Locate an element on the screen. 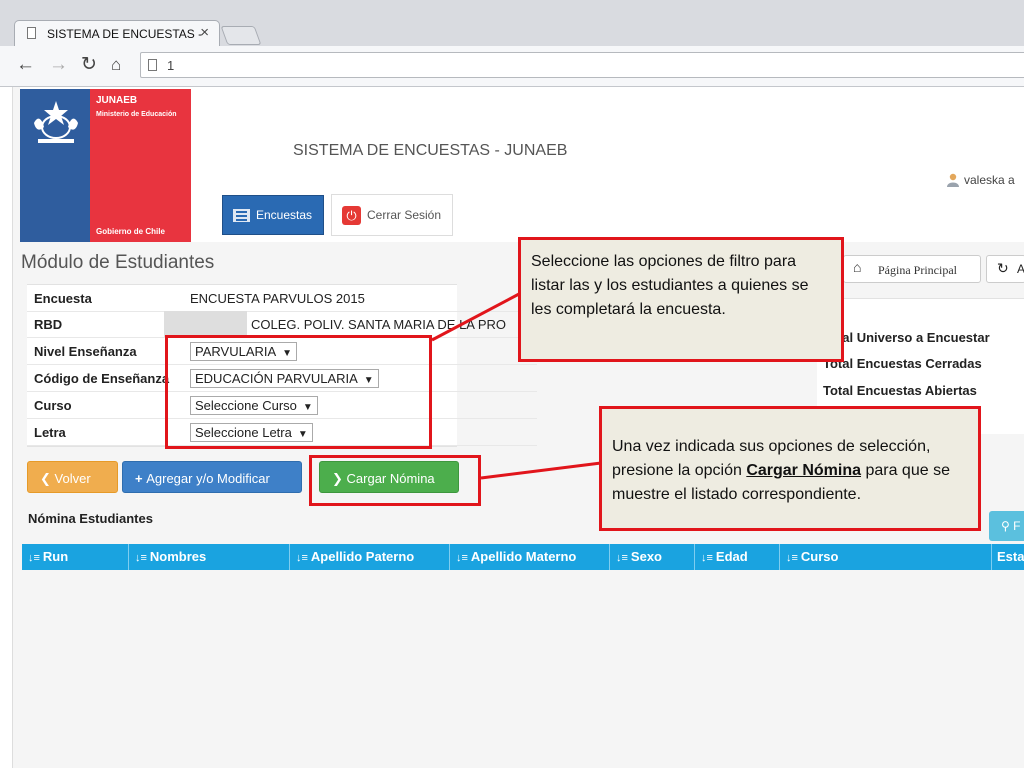  column-header-course: ↓≡ Curso is located at coordinates (886, 557).